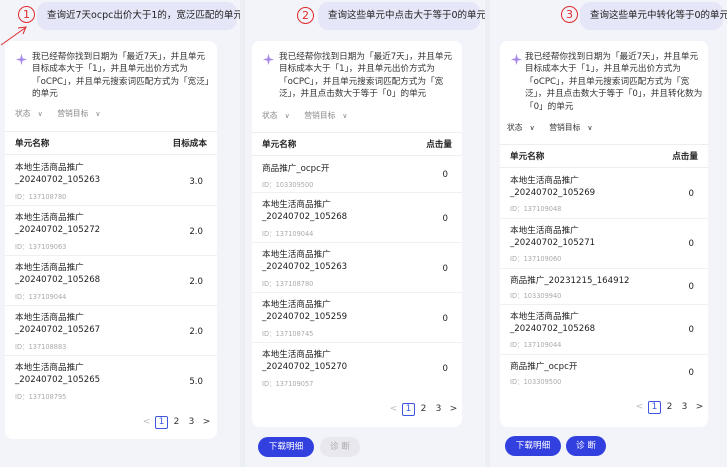  I want to click on unit-id: ID：137109048, so click(536, 209).